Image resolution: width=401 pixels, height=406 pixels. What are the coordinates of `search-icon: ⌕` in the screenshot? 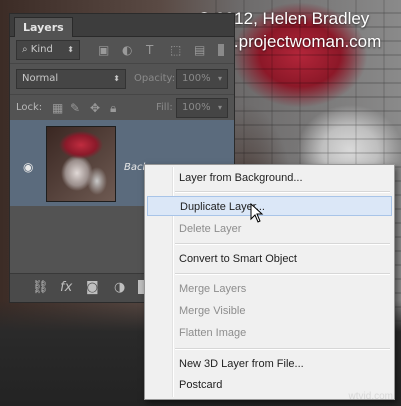 It's located at (25, 49).